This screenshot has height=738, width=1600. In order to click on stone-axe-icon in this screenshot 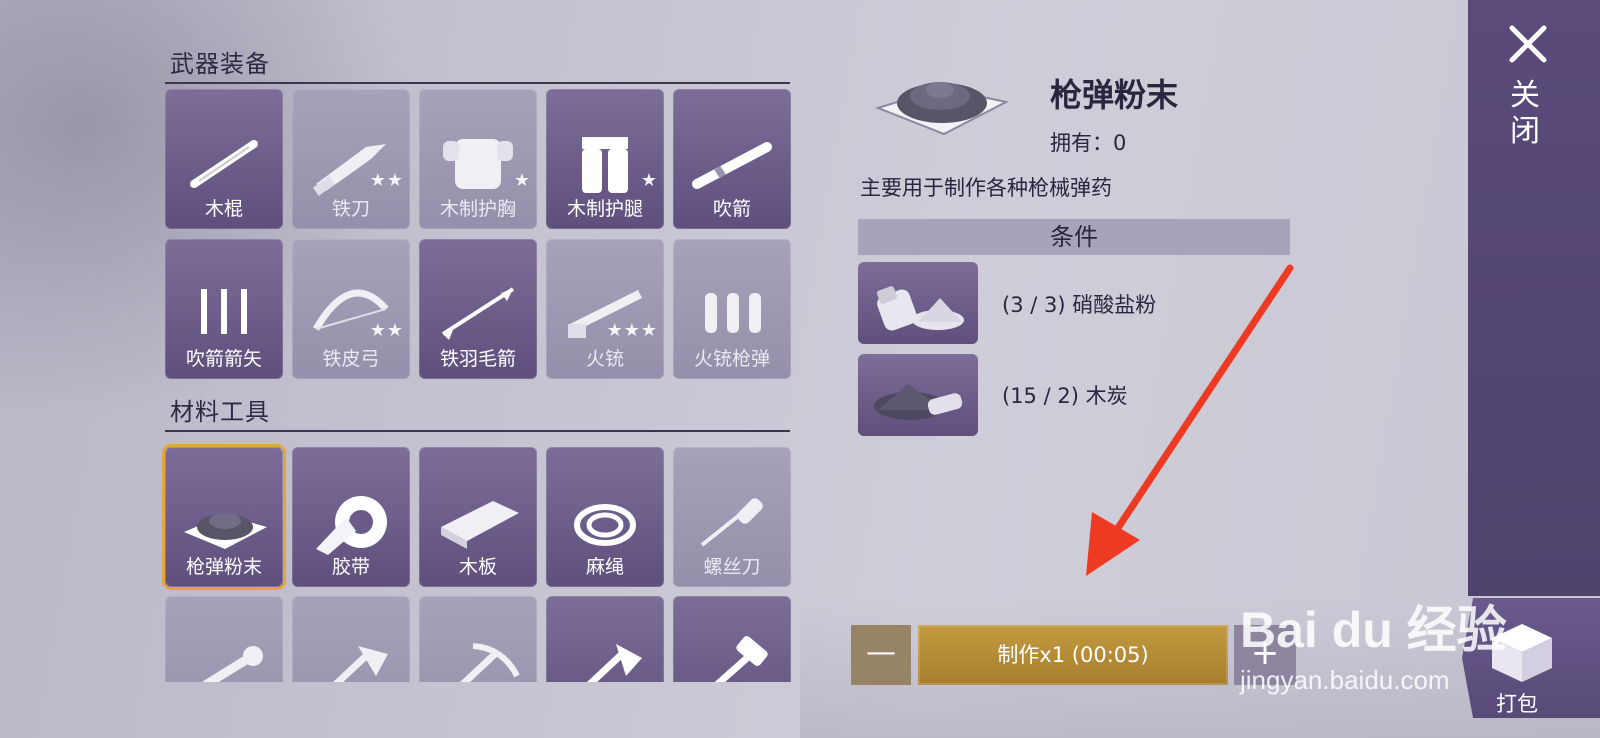, I will do `click(614, 663)`.